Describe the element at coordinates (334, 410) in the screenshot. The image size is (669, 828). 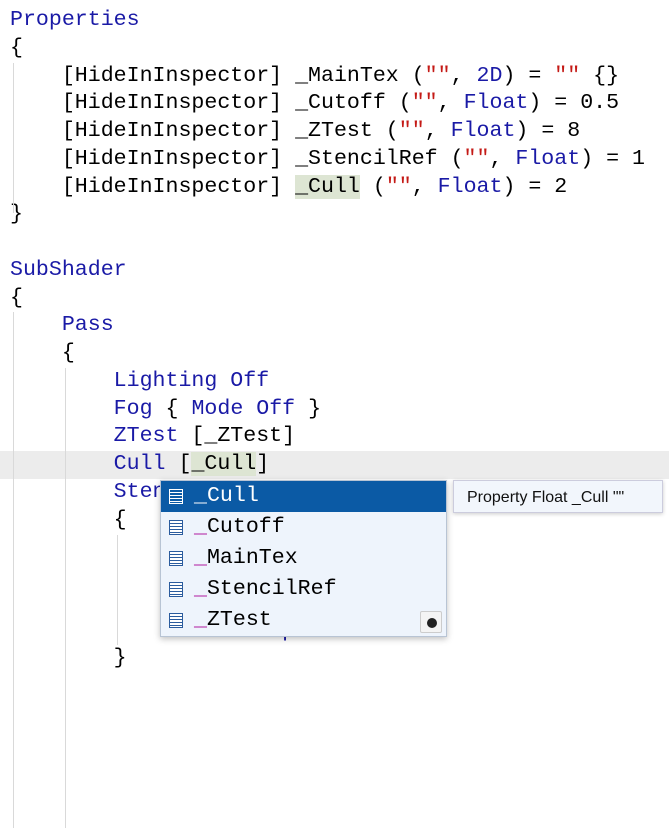
I see `code-line: Fog { Mode Off }` at that location.